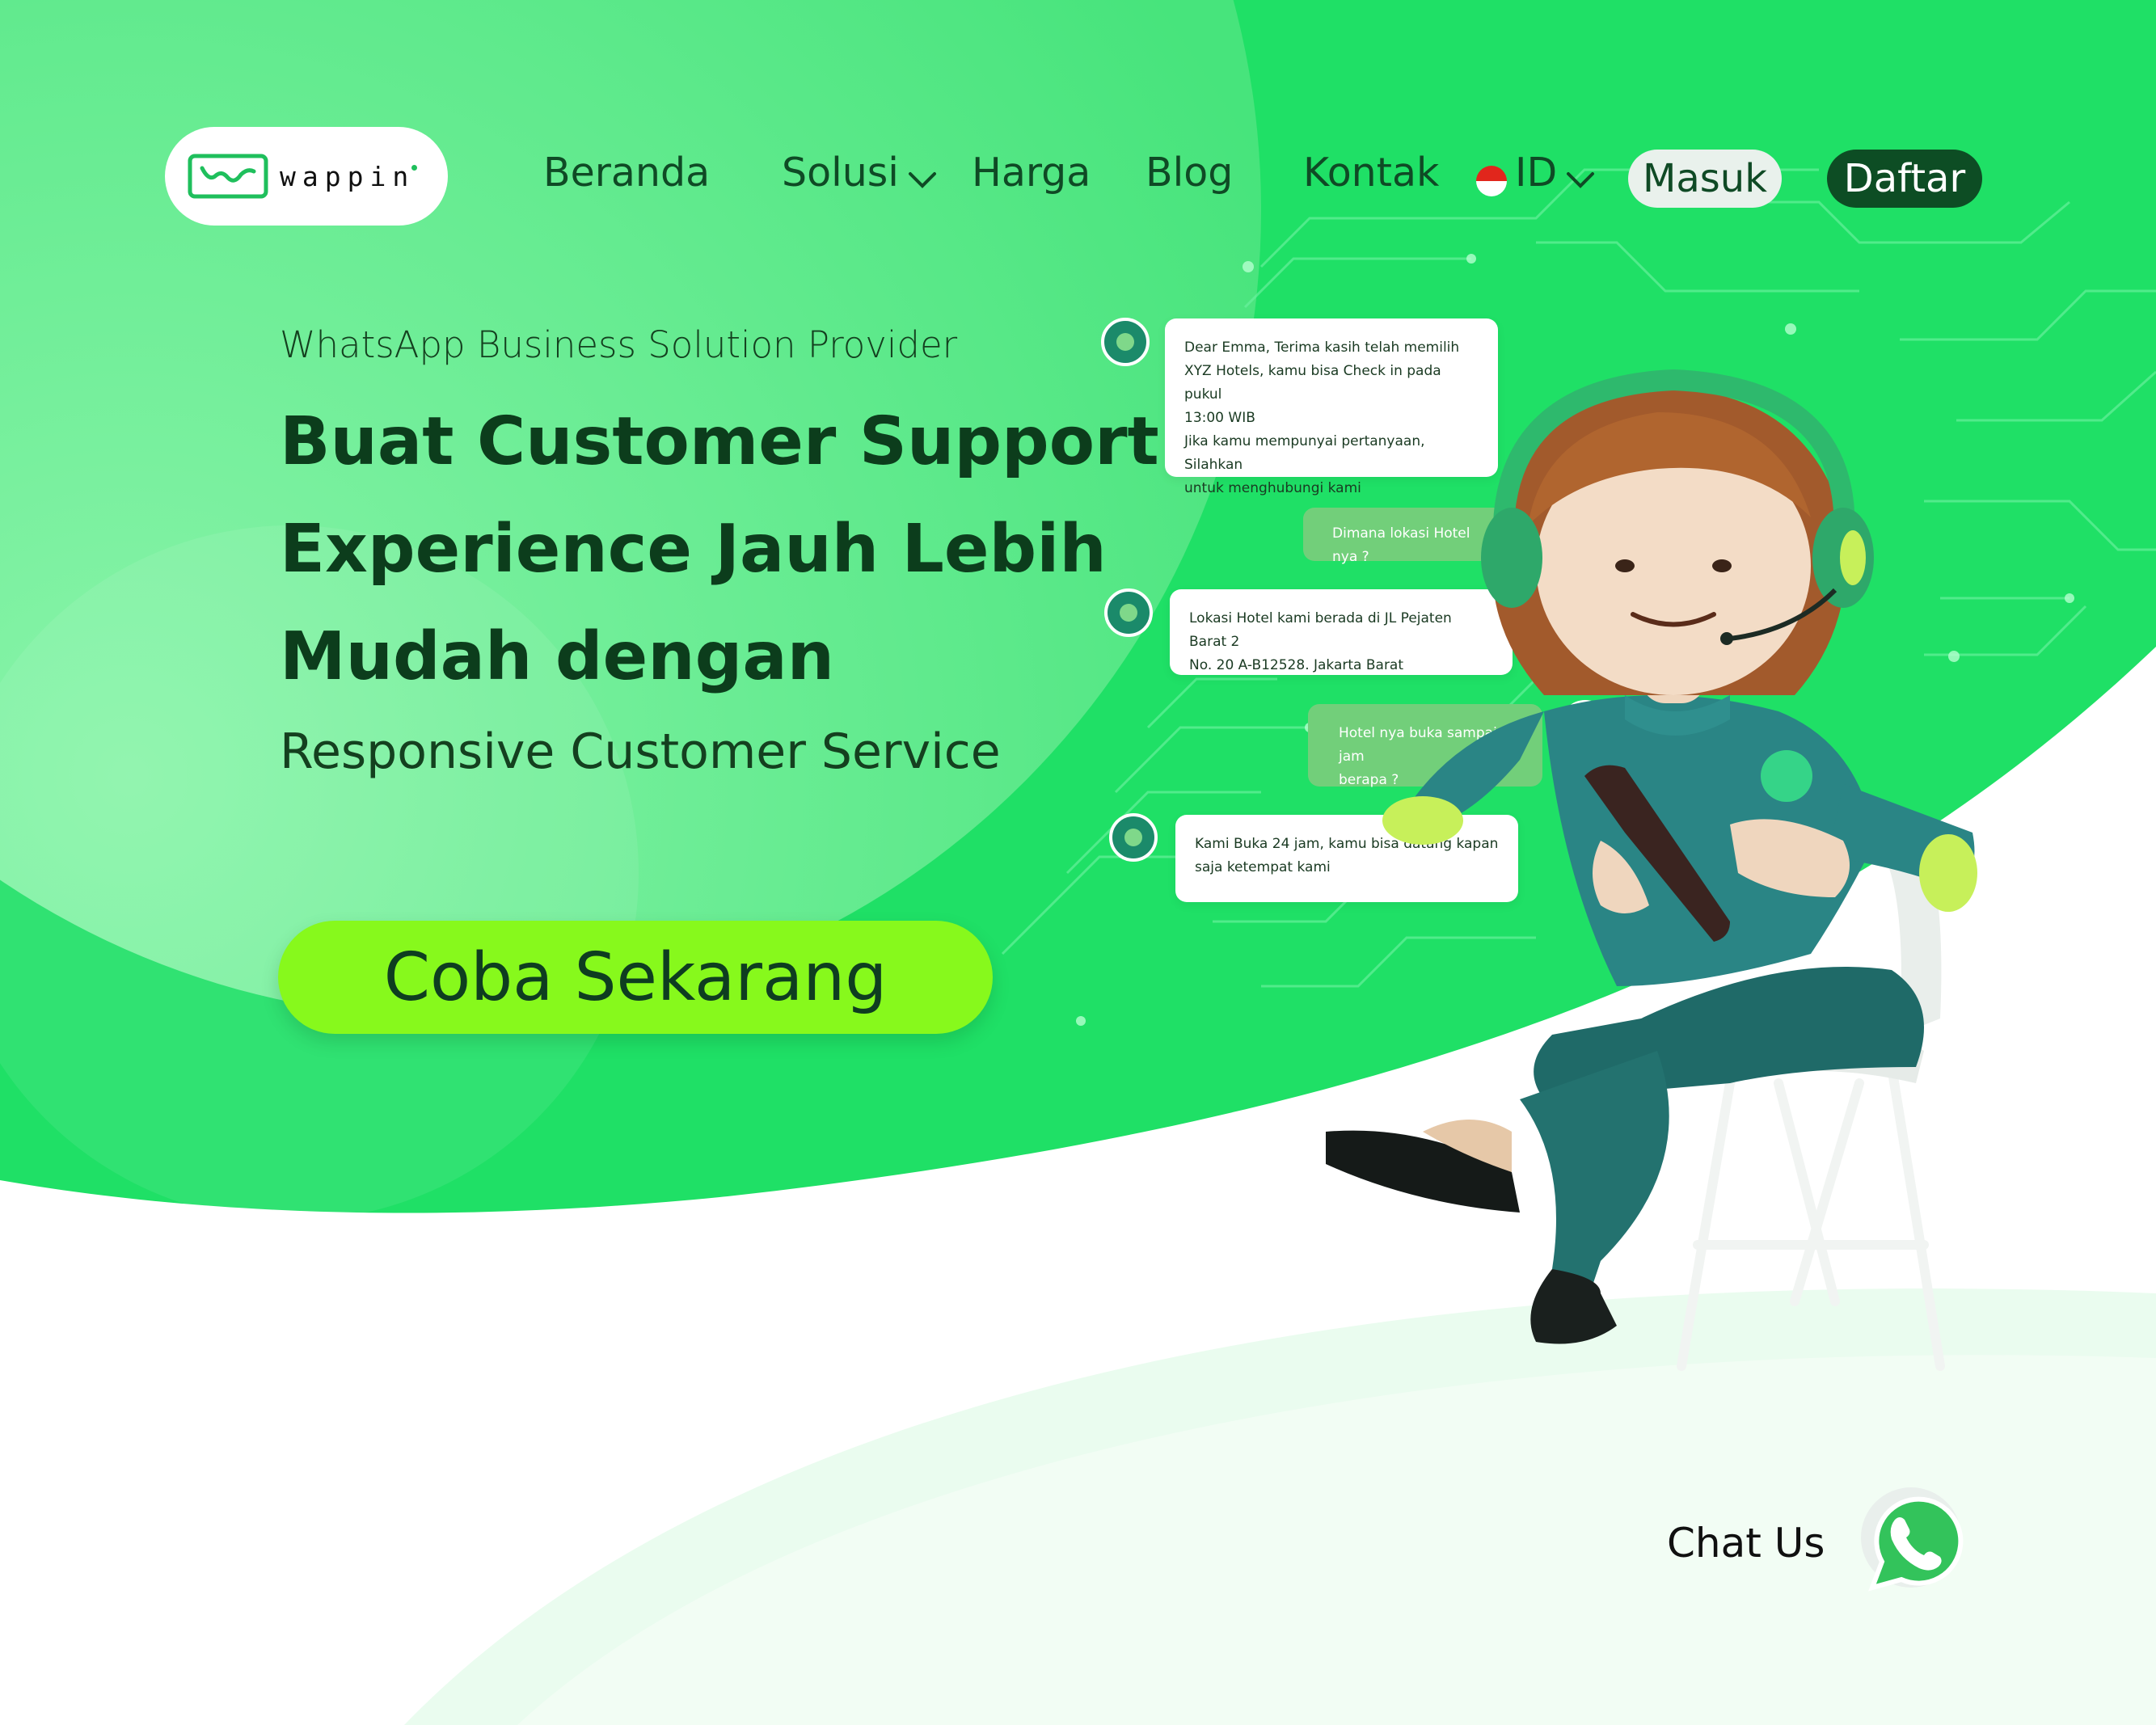  What do you see at coordinates (619, 344) in the screenshot?
I see `hero-eyebrow: WhatsApp Business Solution Provider` at bounding box center [619, 344].